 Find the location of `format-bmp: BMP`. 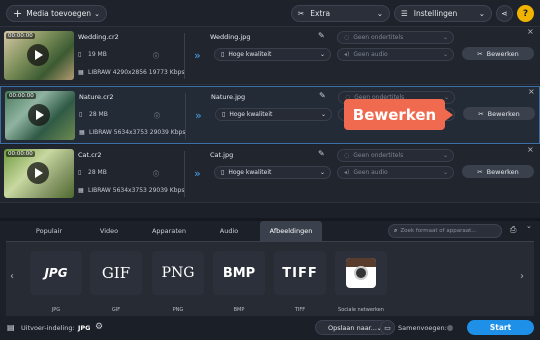

format-bmp: BMP is located at coordinates (239, 273).